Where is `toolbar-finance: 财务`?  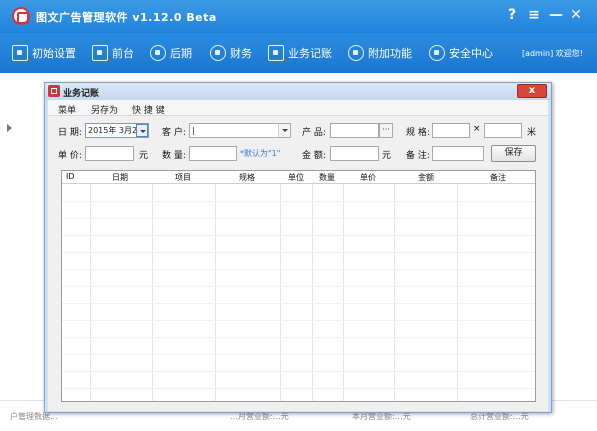
toolbar-finance: 财务 is located at coordinates (231, 53).